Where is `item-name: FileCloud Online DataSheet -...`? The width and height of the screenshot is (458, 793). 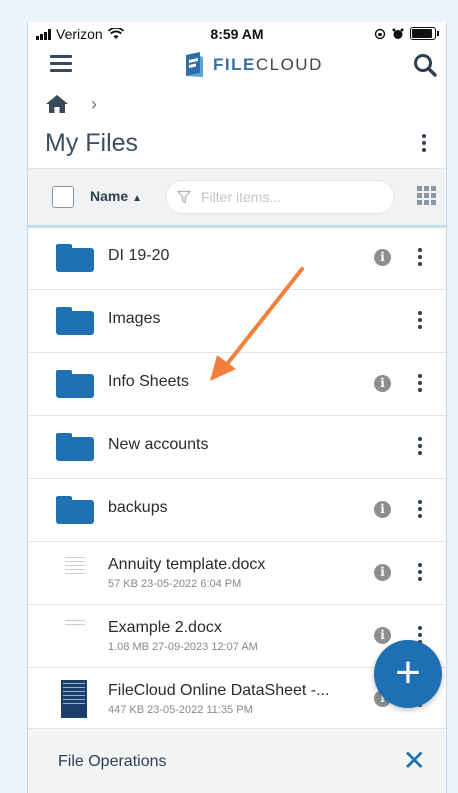 item-name: FileCloud Online DataSheet -... is located at coordinates (219, 690).